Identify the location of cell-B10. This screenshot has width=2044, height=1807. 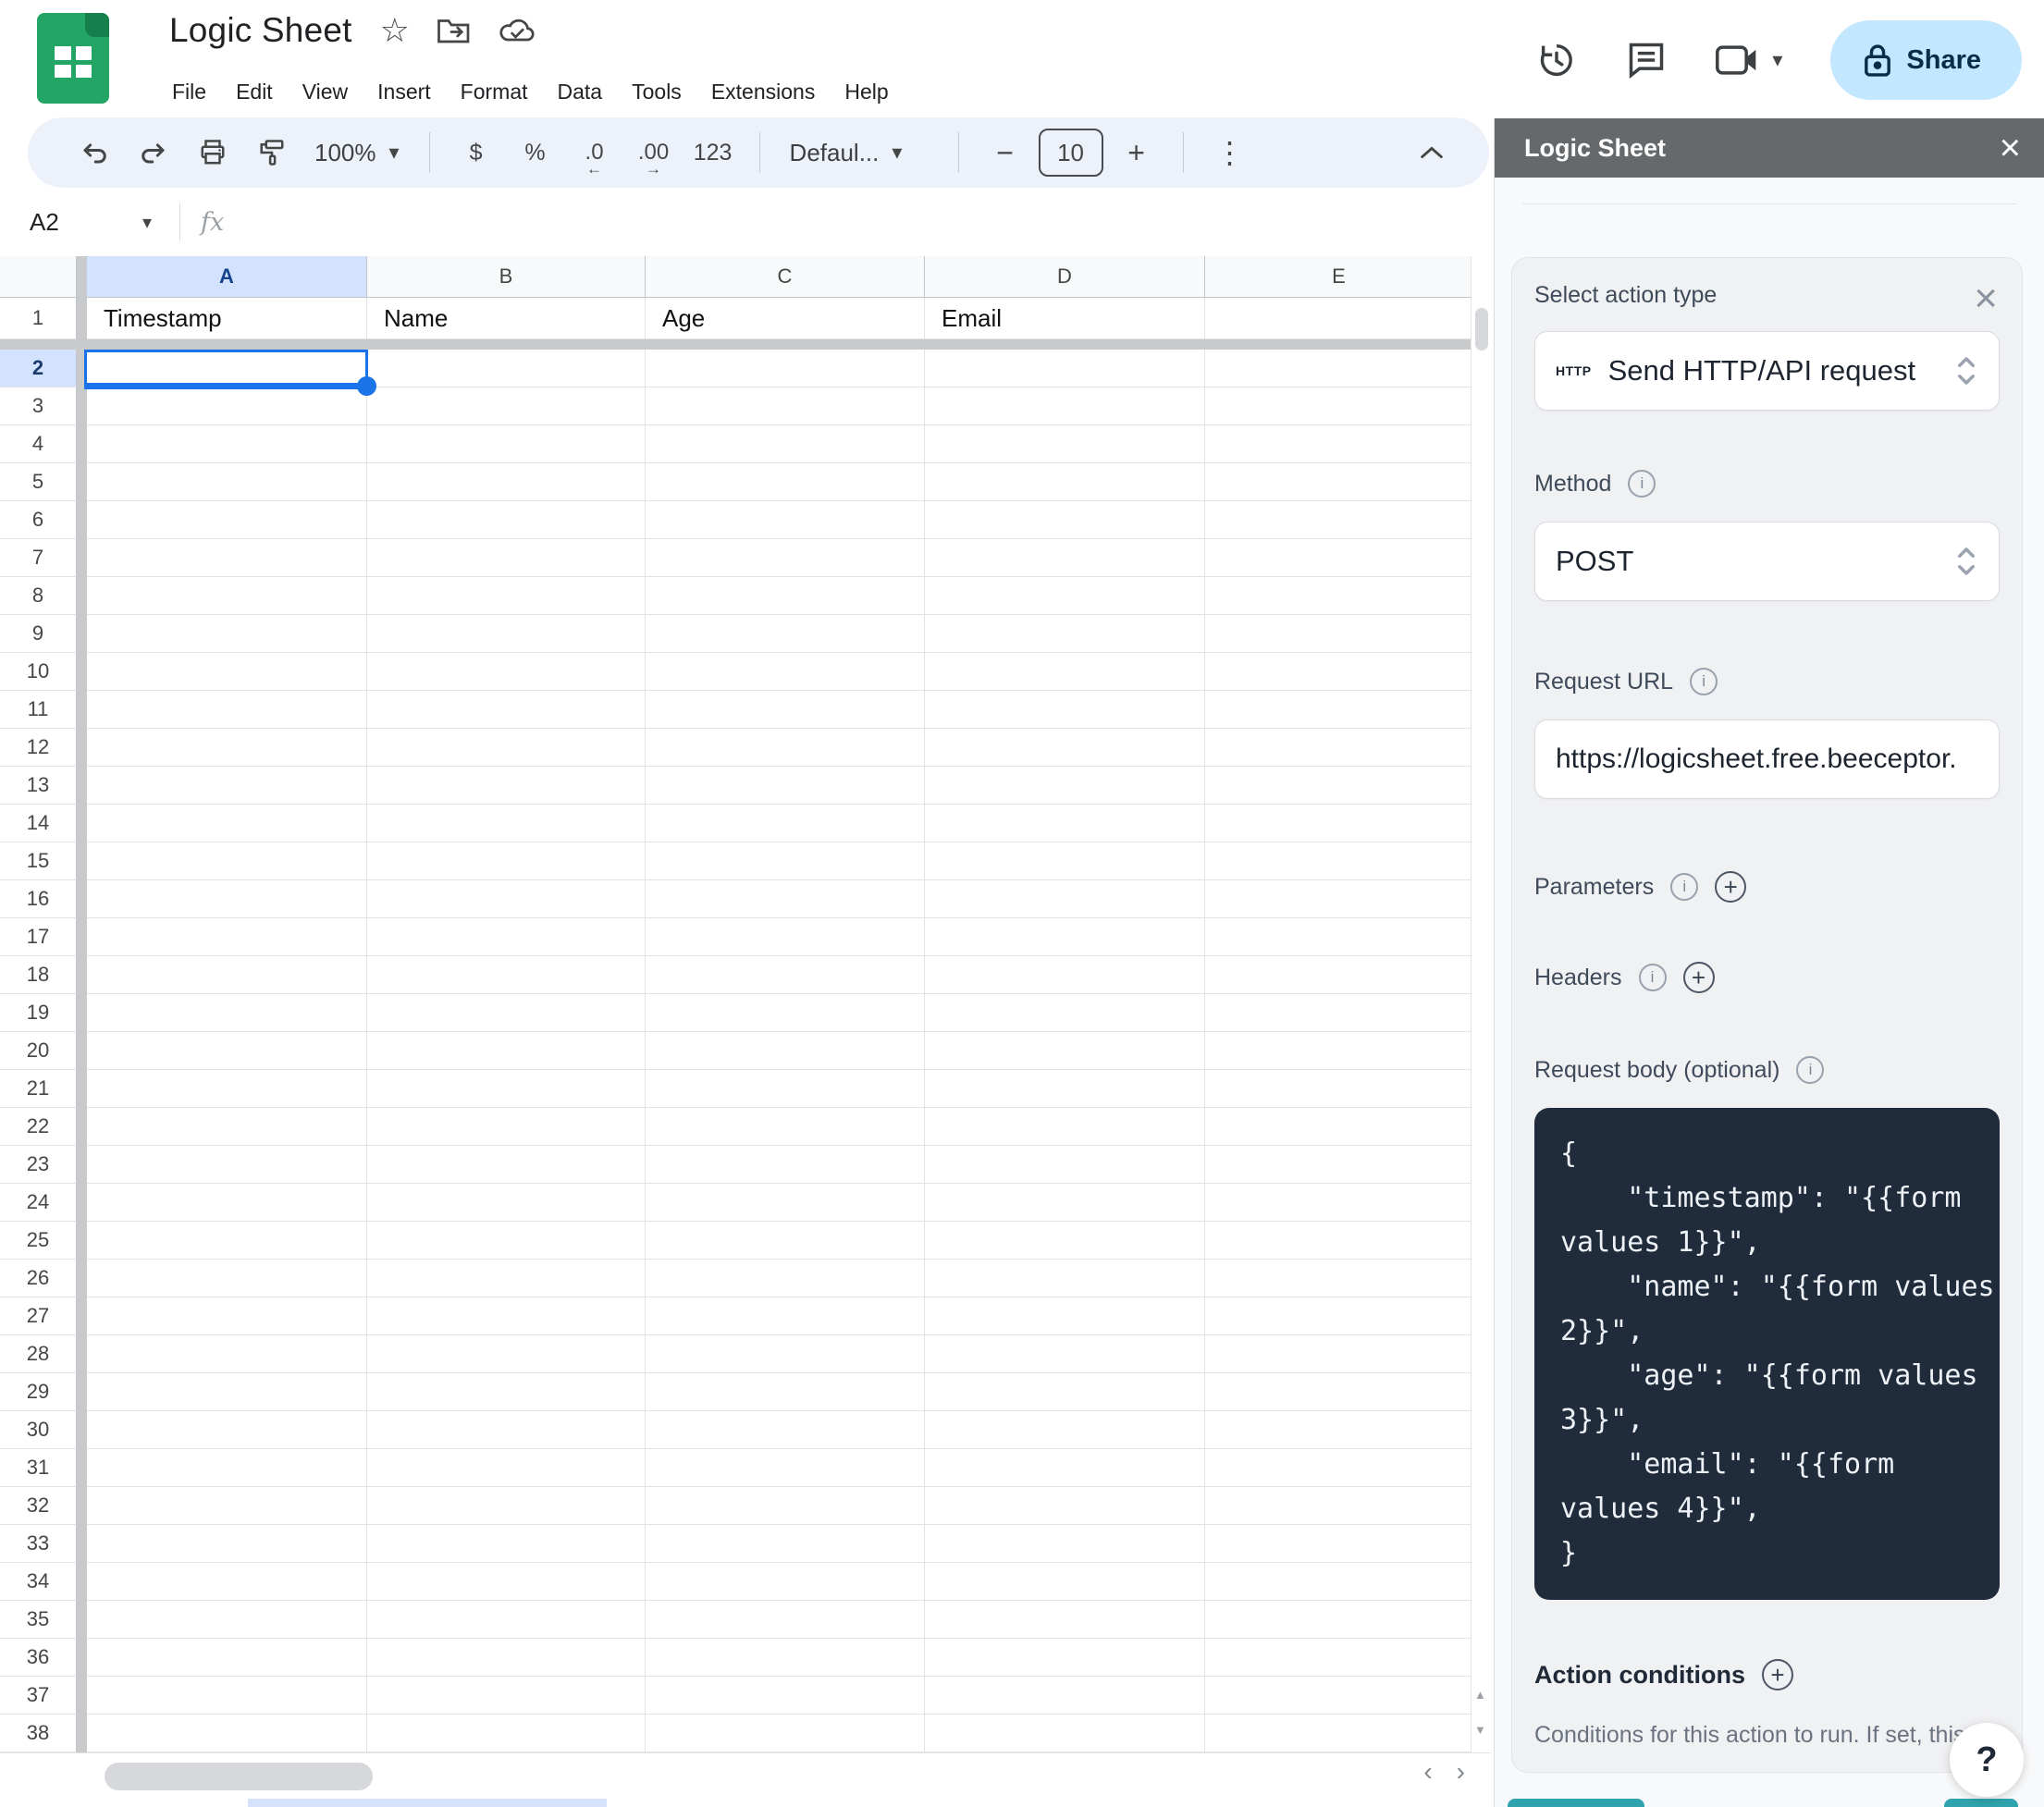
(506, 672).